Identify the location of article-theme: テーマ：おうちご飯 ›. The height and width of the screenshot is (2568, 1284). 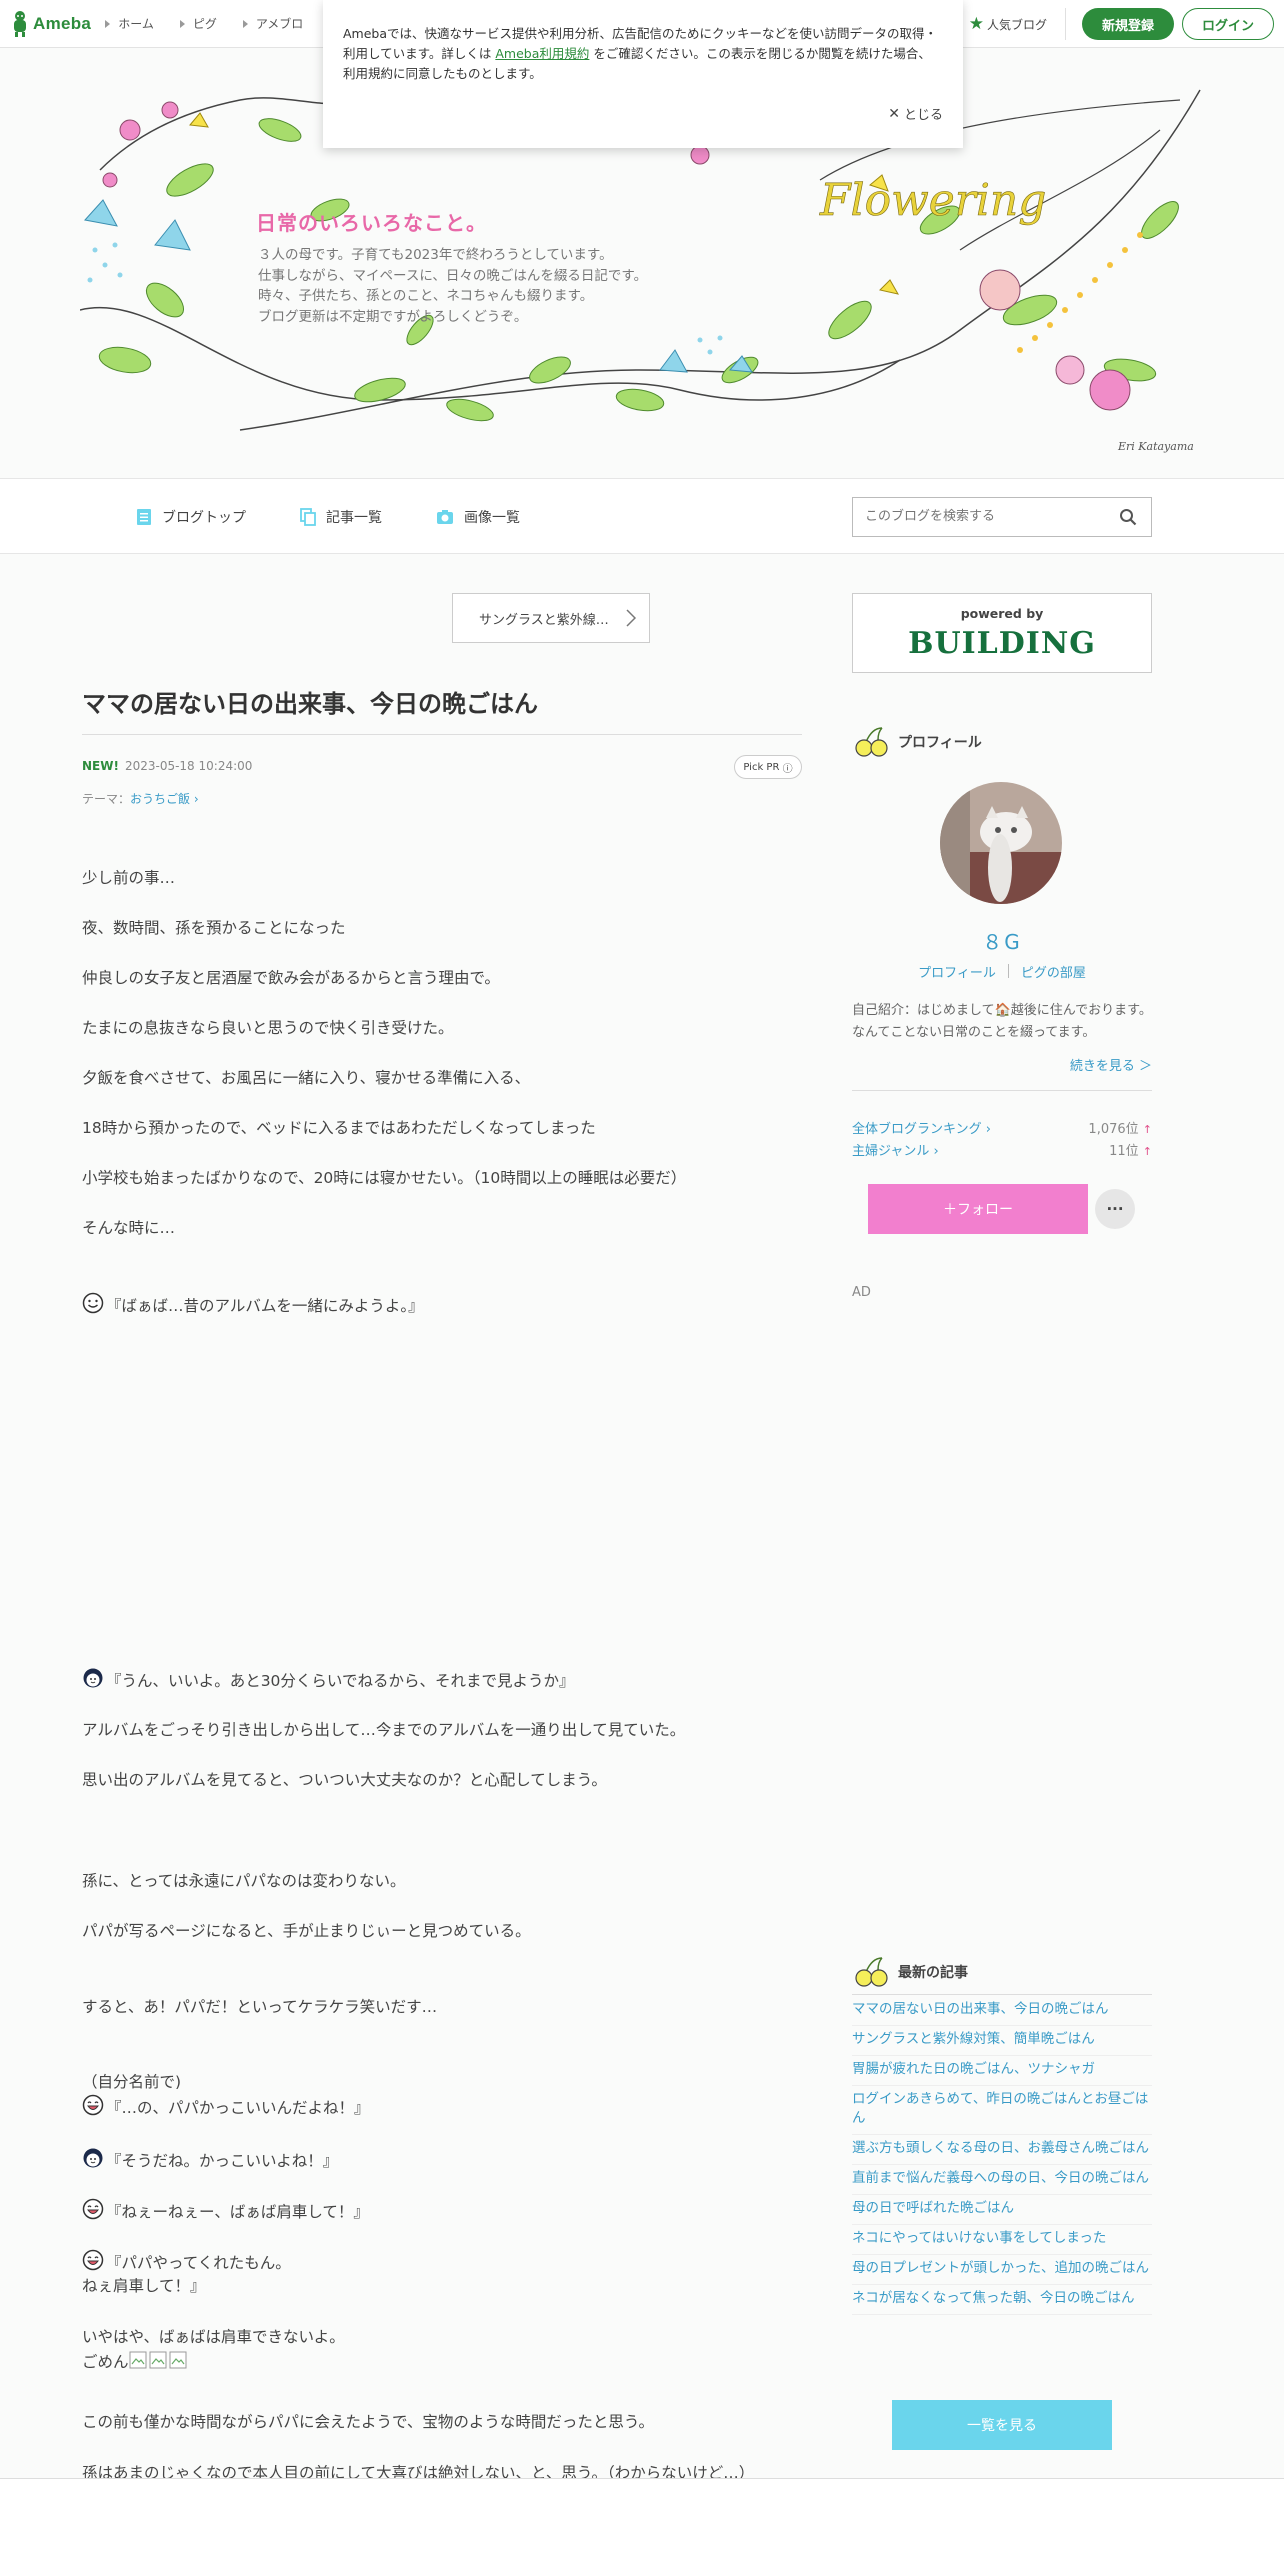
(140, 798).